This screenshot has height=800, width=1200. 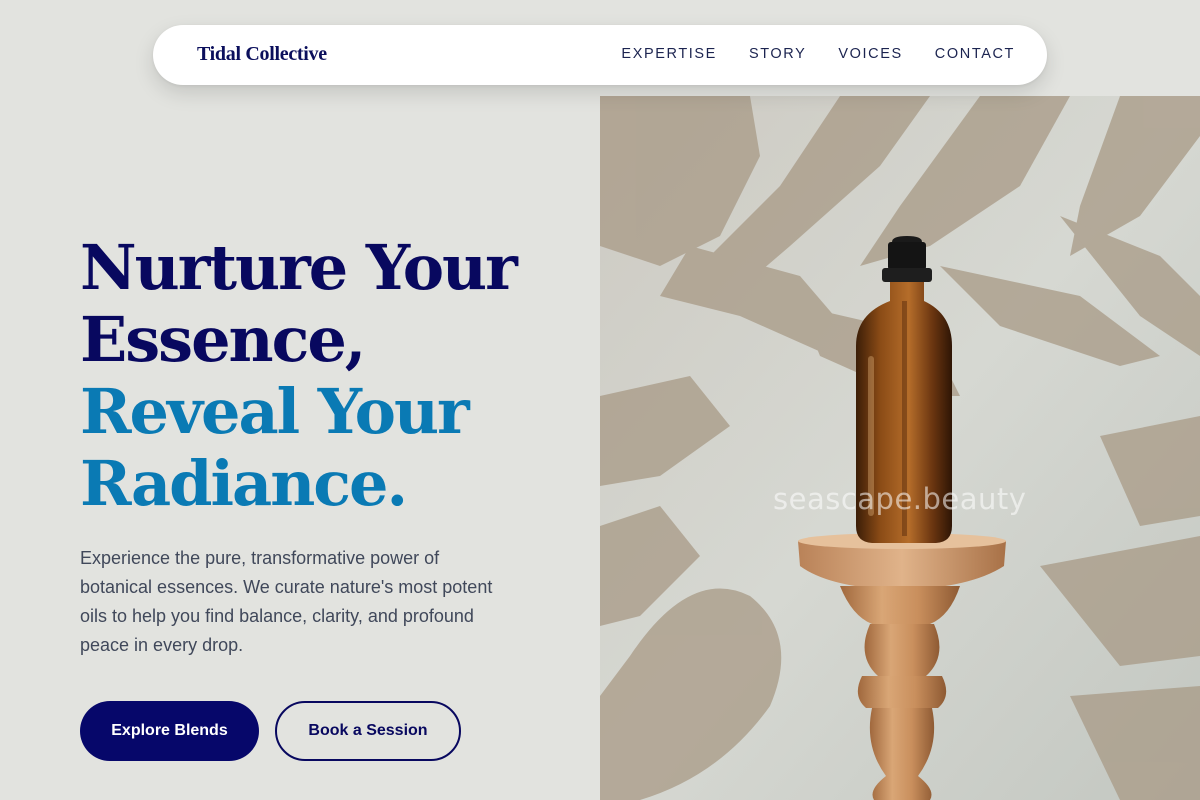 What do you see at coordinates (299, 267) in the screenshot?
I see `headline-line-1: Nurture Your` at bounding box center [299, 267].